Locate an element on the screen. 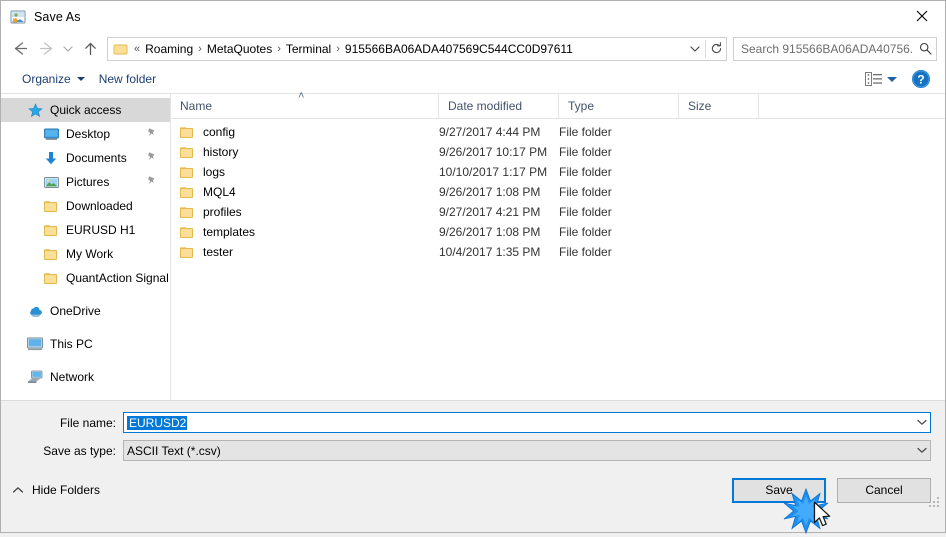  table-row: history 9/26/2017 10:17 PM File folder is located at coordinates (558, 152).